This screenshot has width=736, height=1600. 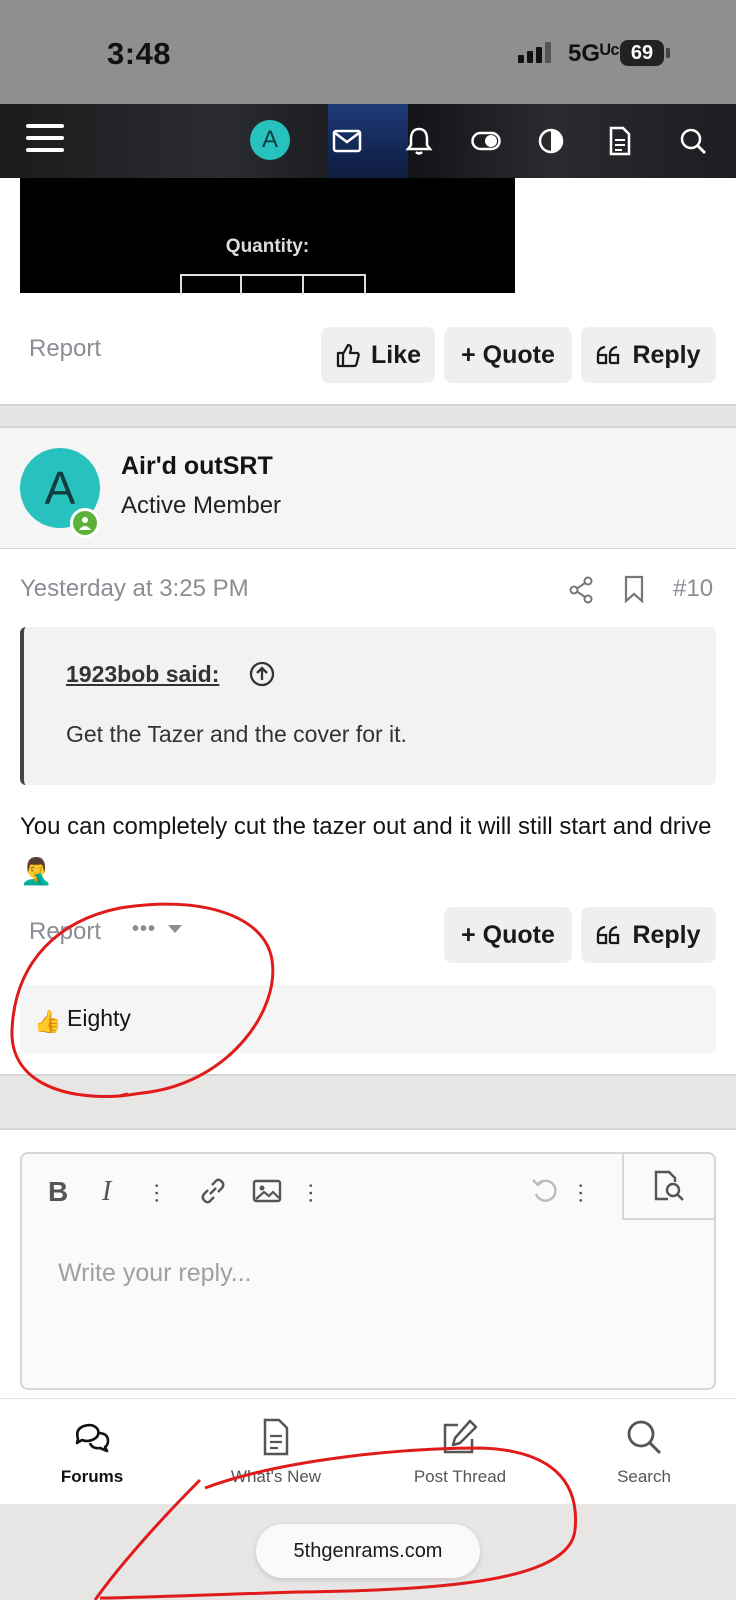 What do you see at coordinates (668, 53) in the screenshot?
I see `battery-tip` at bounding box center [668, 53].